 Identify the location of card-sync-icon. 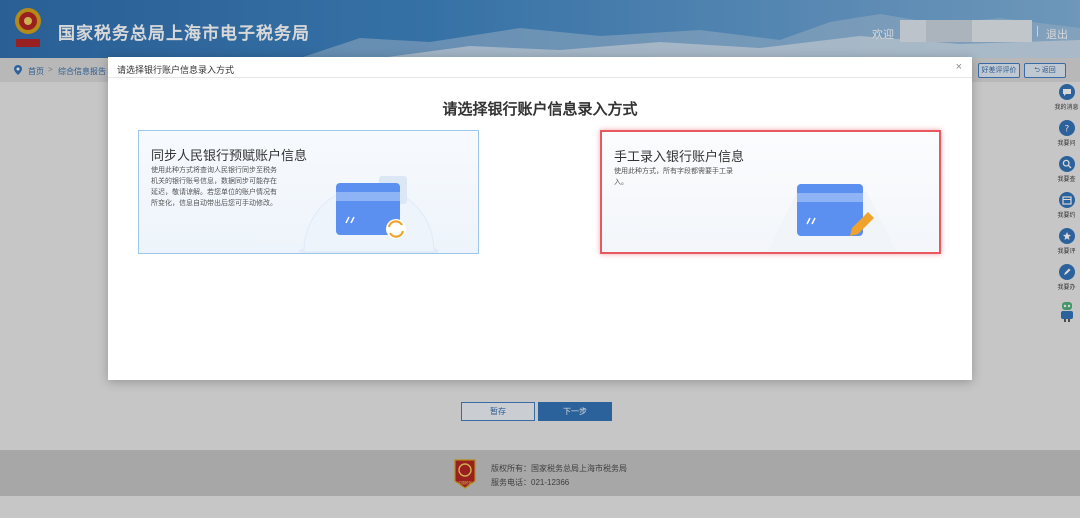
(369, 214).